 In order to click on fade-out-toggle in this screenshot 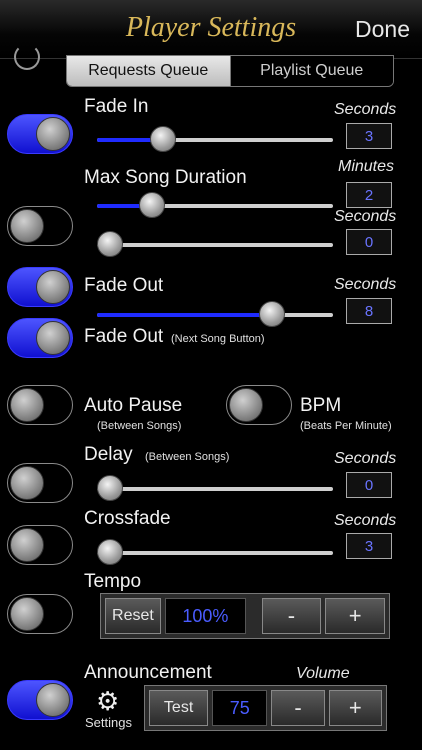, I will do `click(40, 287)`.